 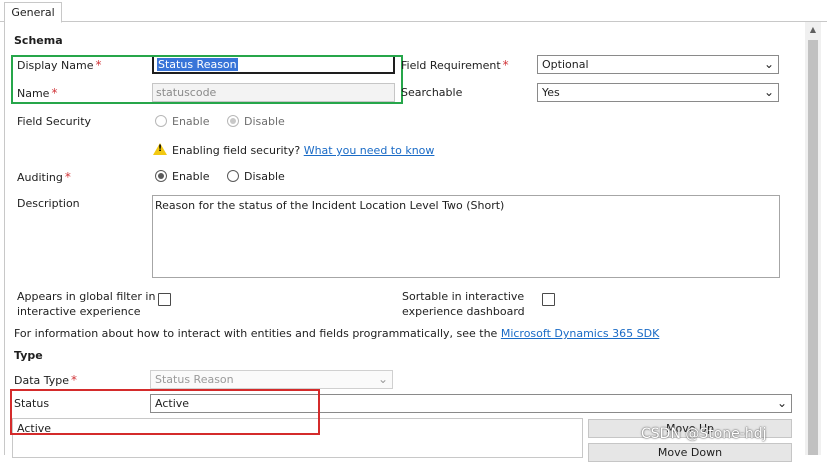 I want to click on global-filter-label-line2: interactive experience, so click(x=79, y=311).